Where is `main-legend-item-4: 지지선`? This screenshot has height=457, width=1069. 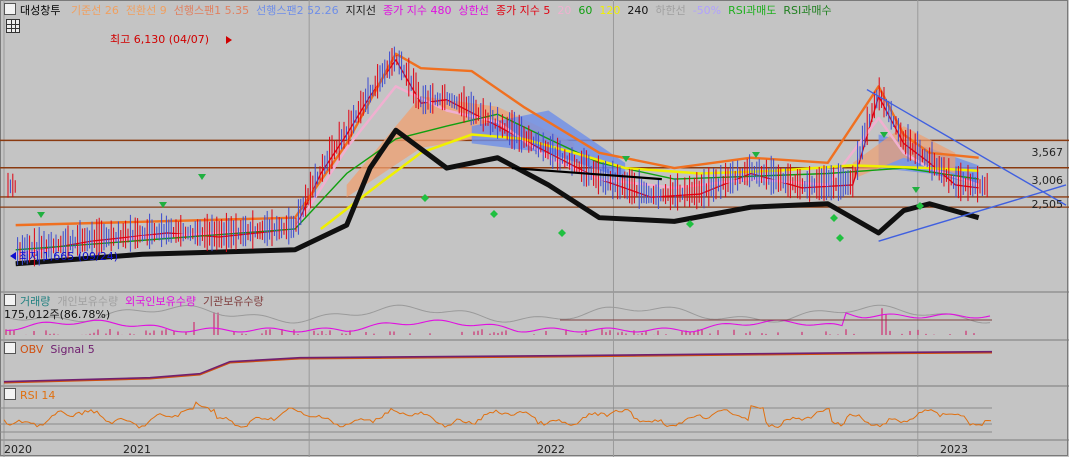
main-legend-item-4: 지지선 is located at coordinates (361, 10).